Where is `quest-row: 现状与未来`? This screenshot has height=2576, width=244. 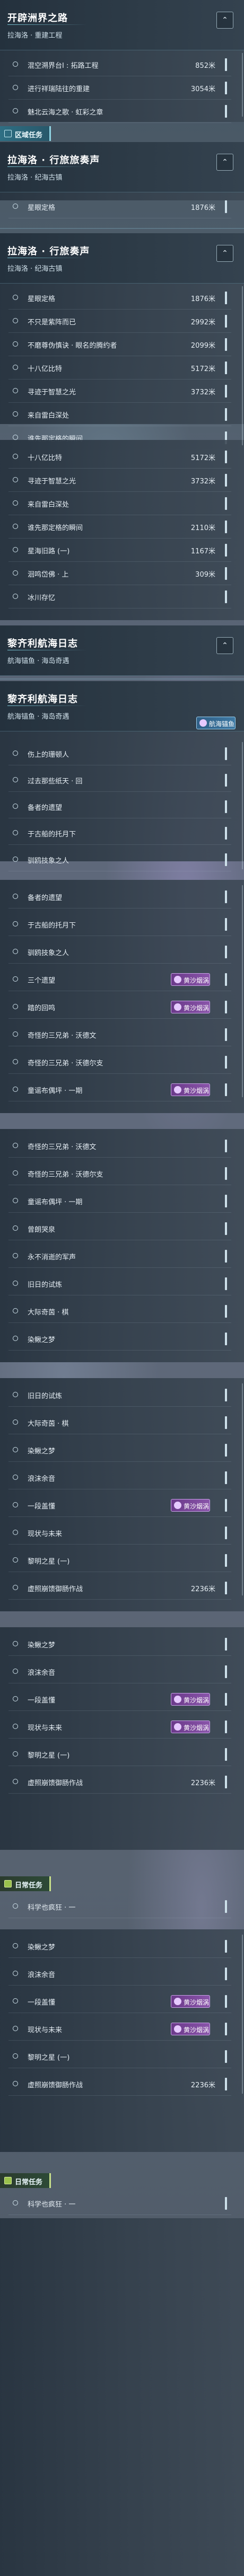 quest-row: 现状与未来 is located at coordinates (120, 1533).